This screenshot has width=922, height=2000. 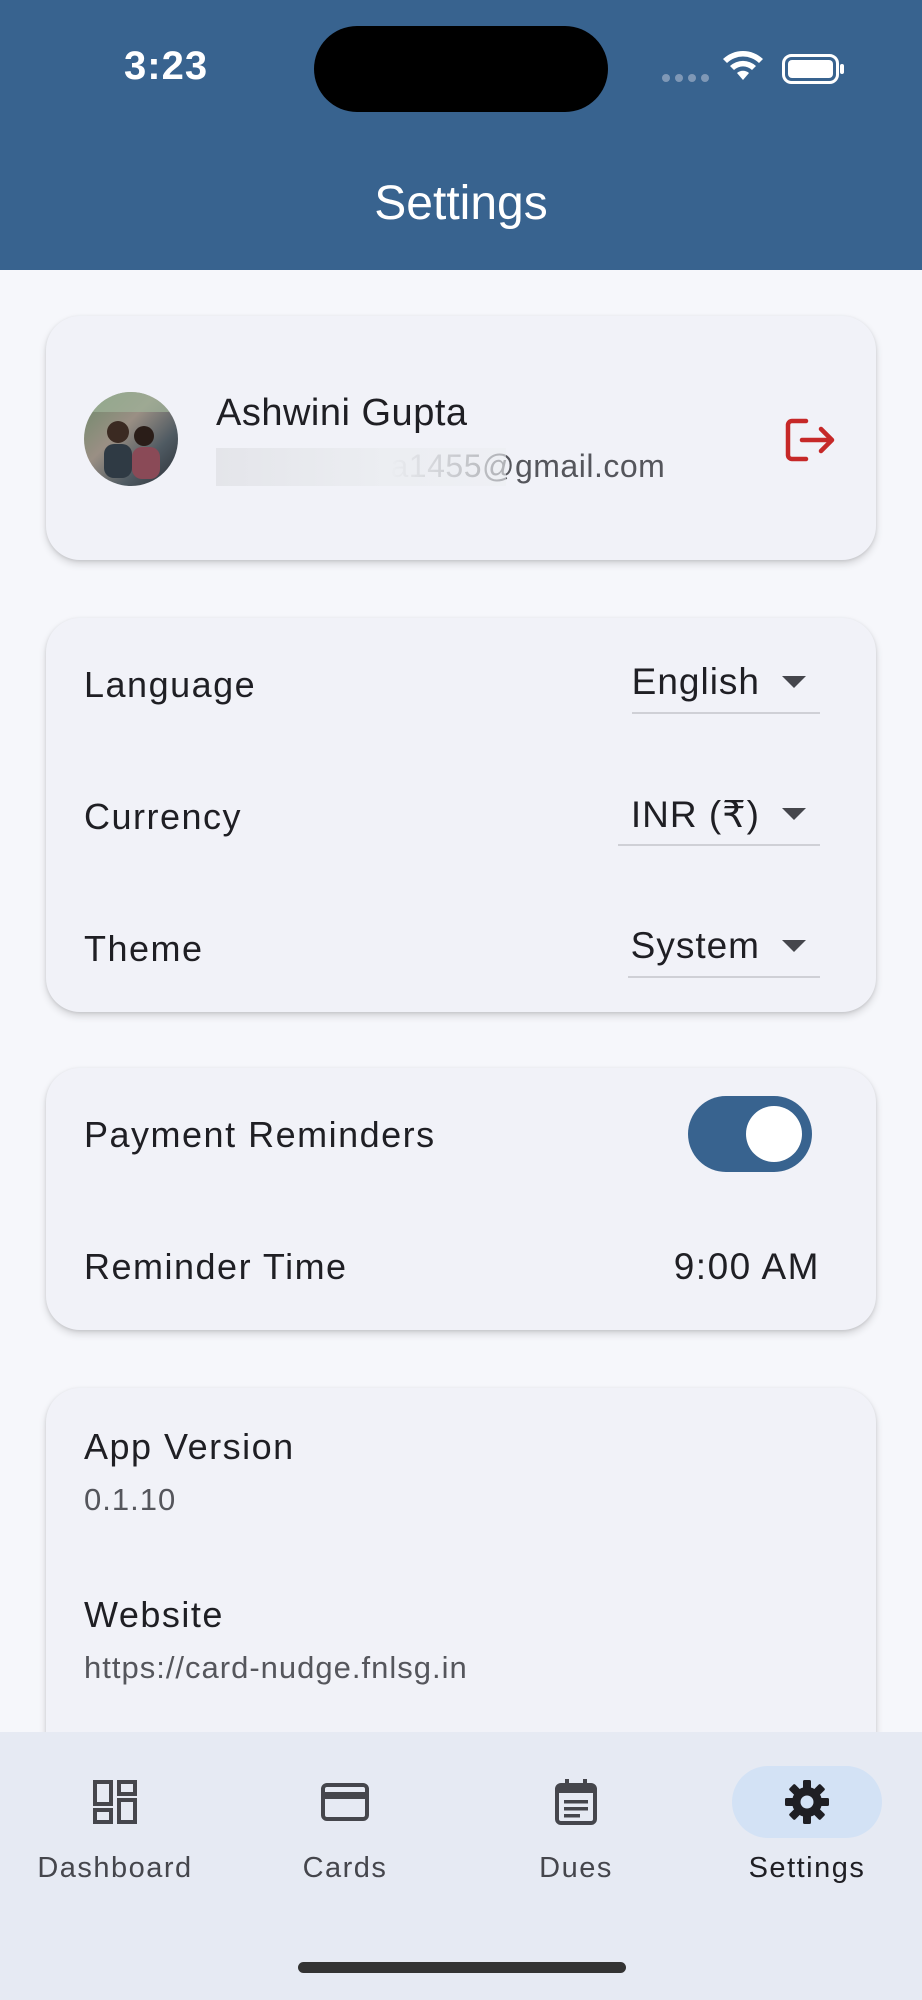 I want to click on profile-name: Ashwini Gupta, so click(x=342, y=413).